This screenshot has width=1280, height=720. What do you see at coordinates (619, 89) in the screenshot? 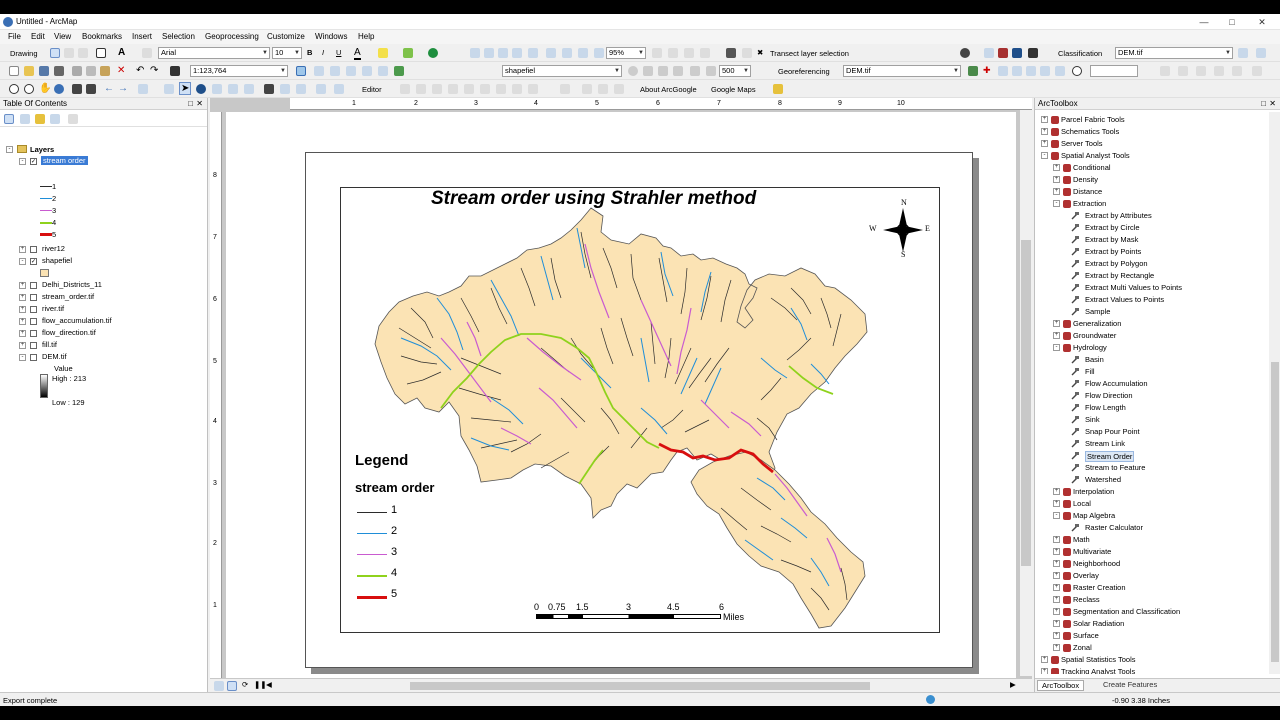
I see `spatial-adjust-icon` at bounding box center [619, 89].